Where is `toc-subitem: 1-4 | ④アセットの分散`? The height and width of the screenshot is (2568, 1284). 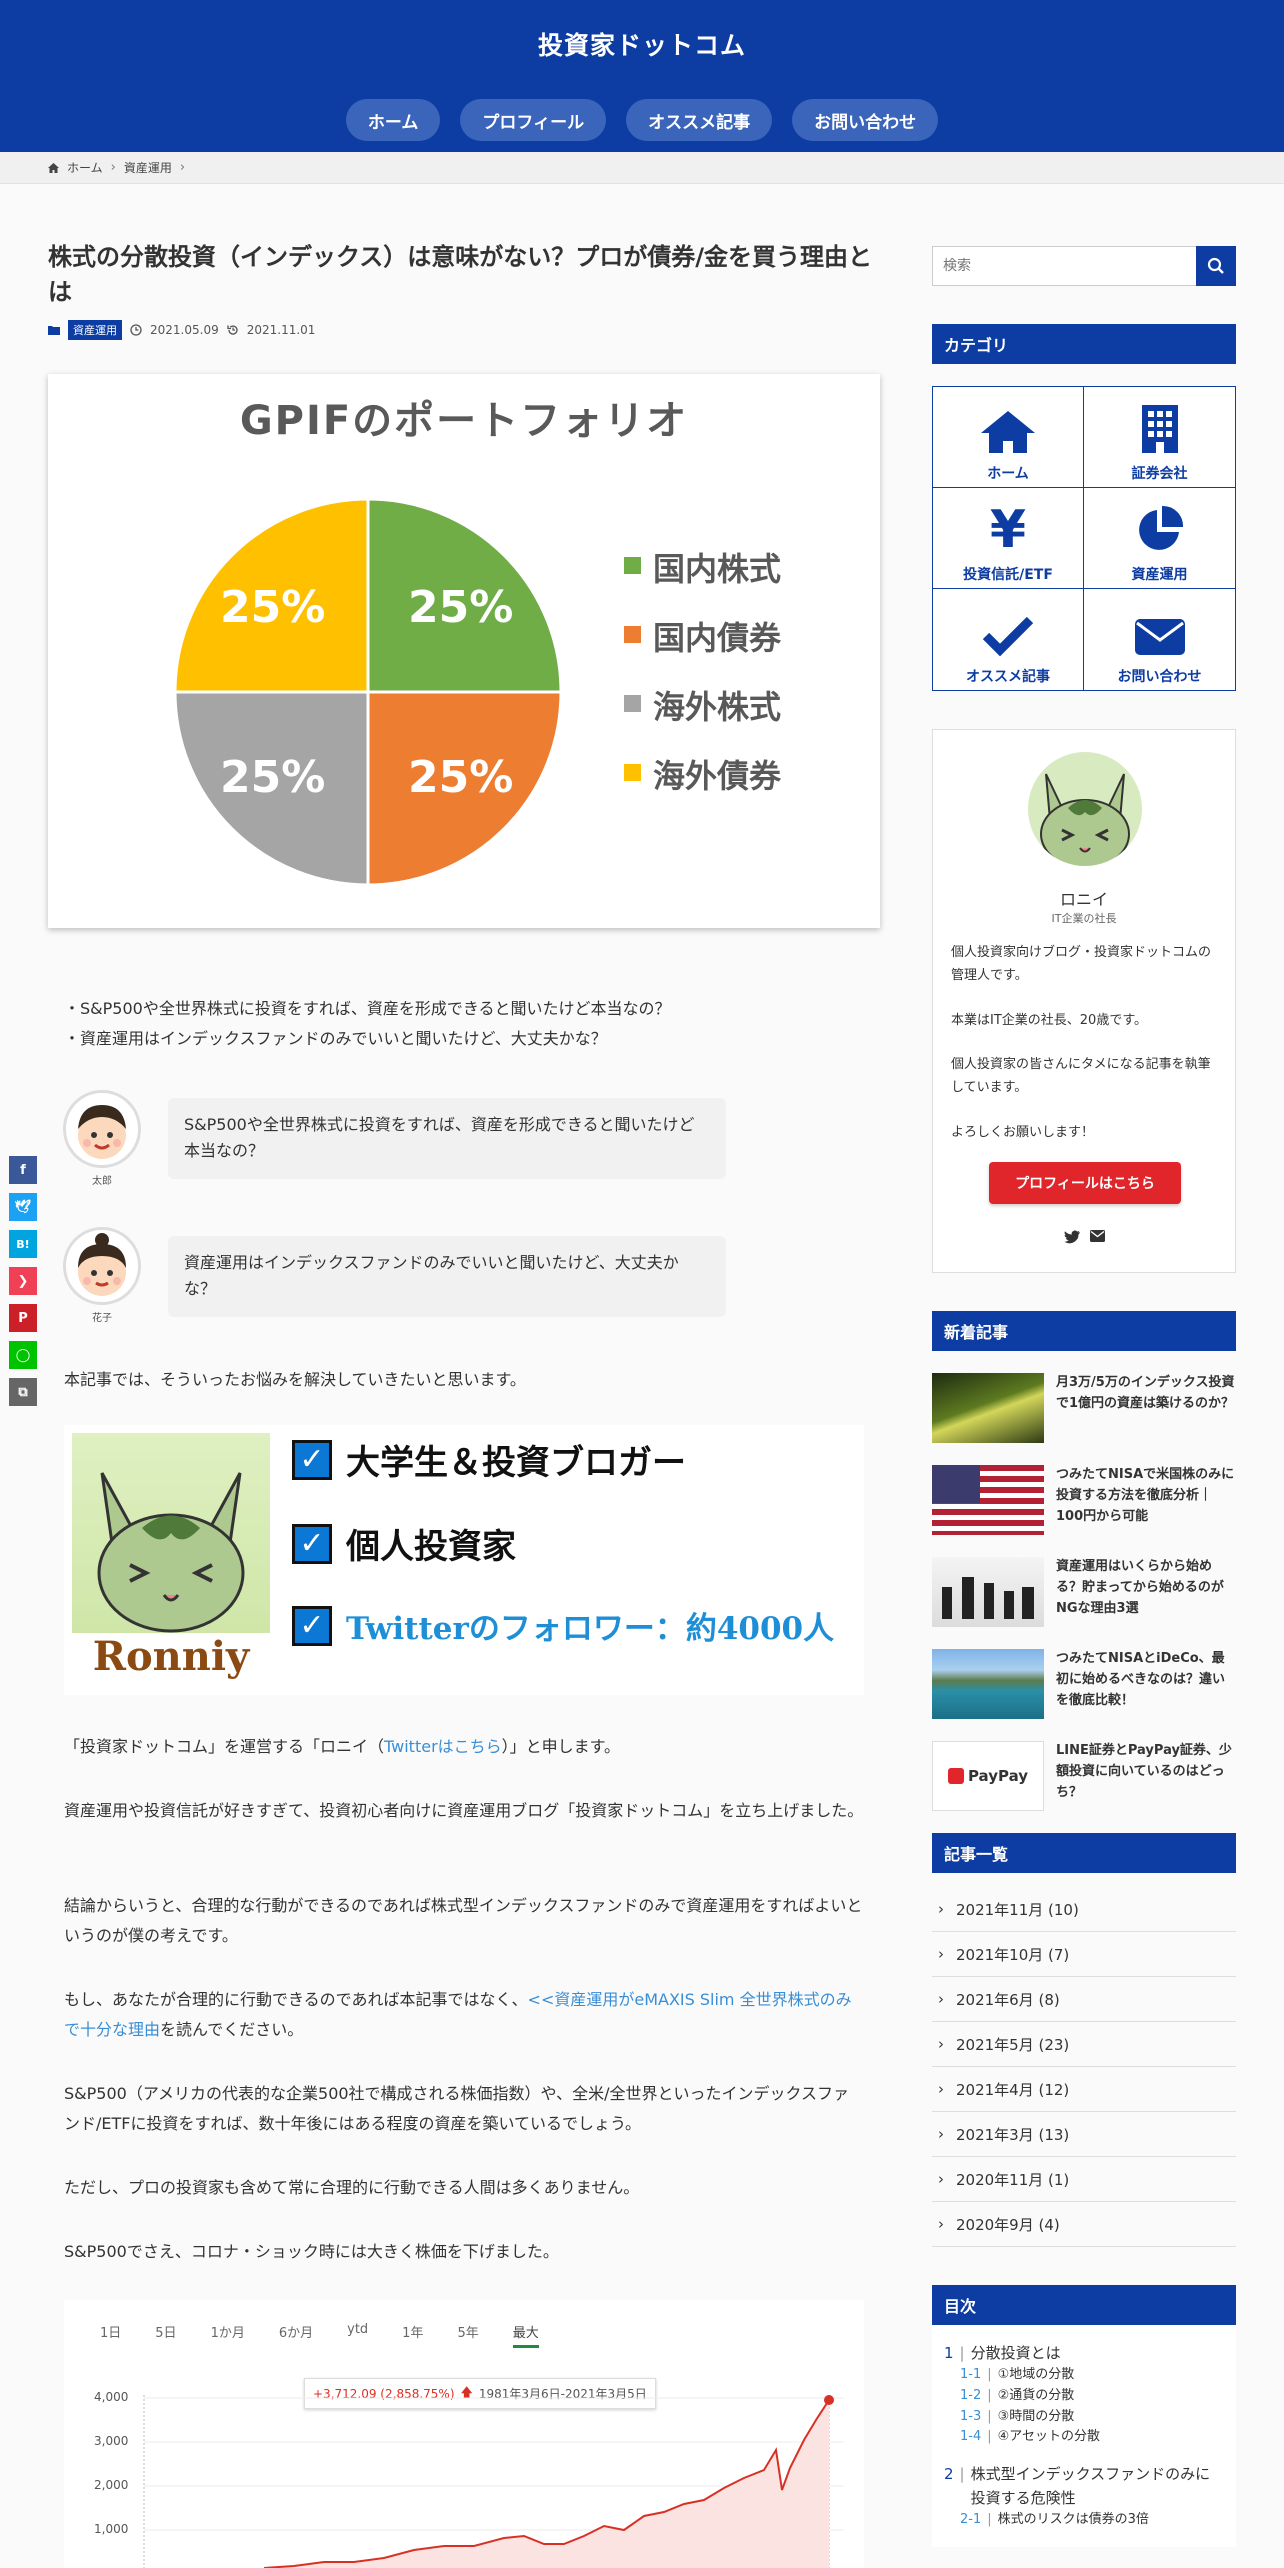
toc-subitem: 1-4 | ④アセットの分散 is located at coordinates (1084, 2437).